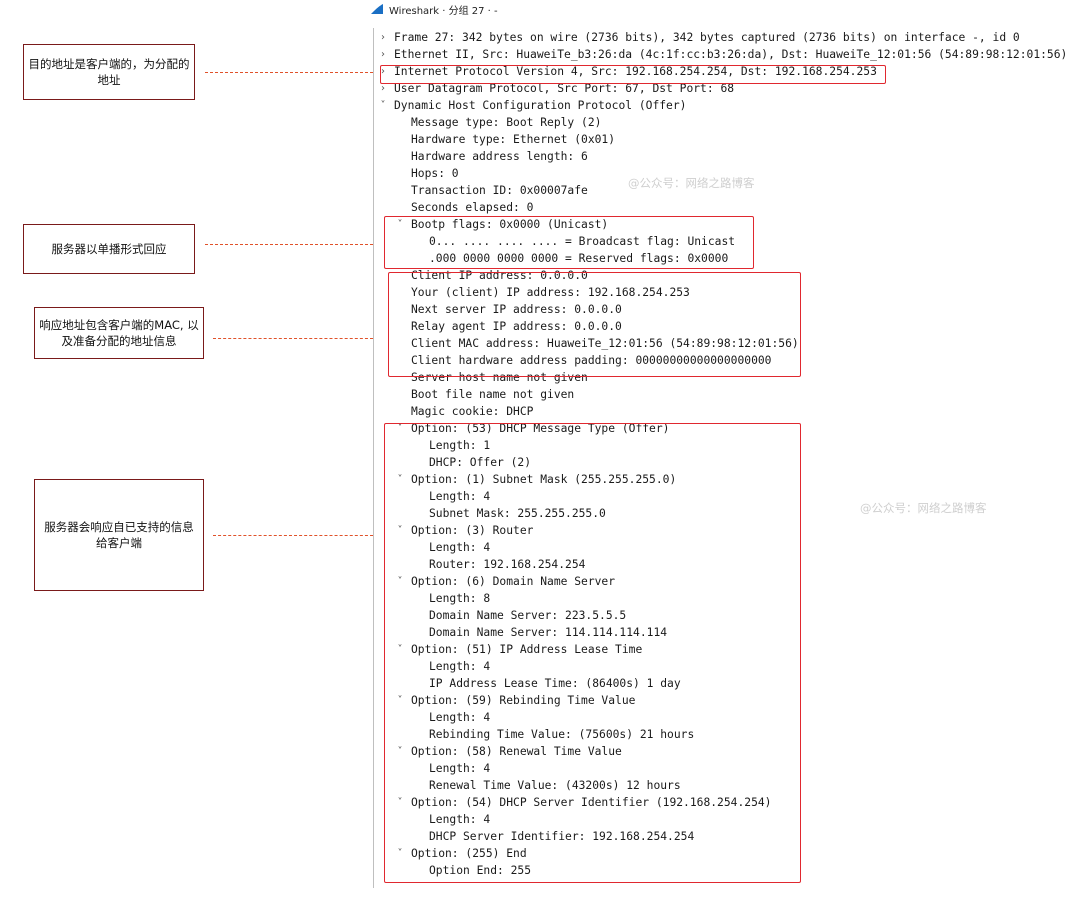 This screenshot has height=898, width=1080. I want to click on tree-row-label: Message type: Boot Reply (2), so click(506, 122).